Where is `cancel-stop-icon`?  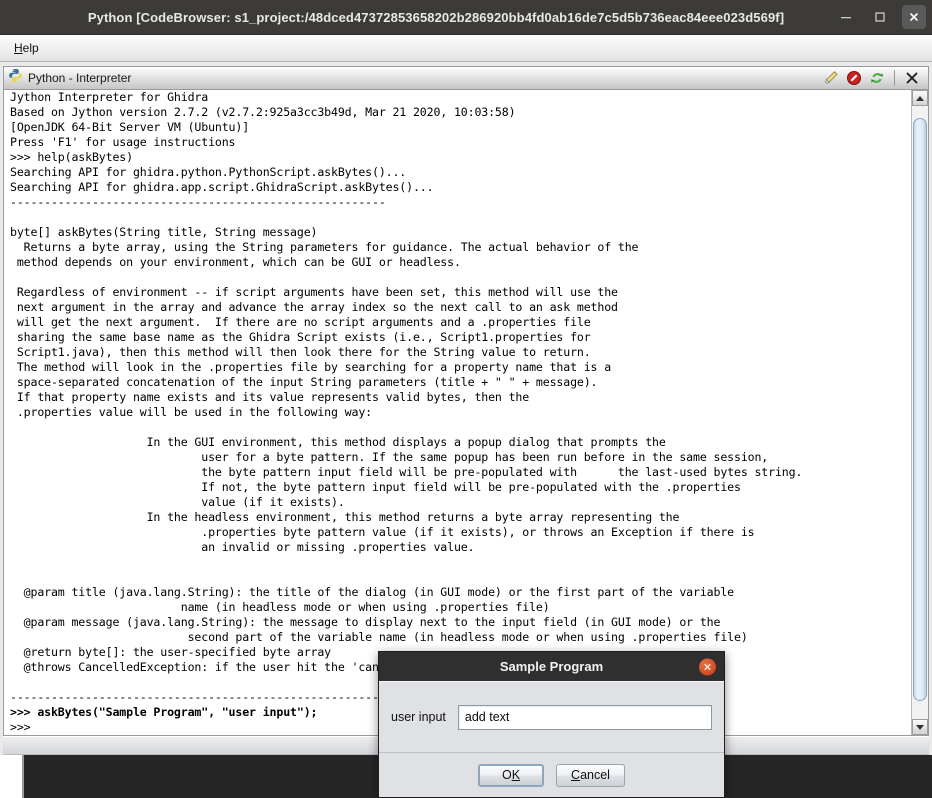 cancel-stop-icon is located at coordinates (854, 78).